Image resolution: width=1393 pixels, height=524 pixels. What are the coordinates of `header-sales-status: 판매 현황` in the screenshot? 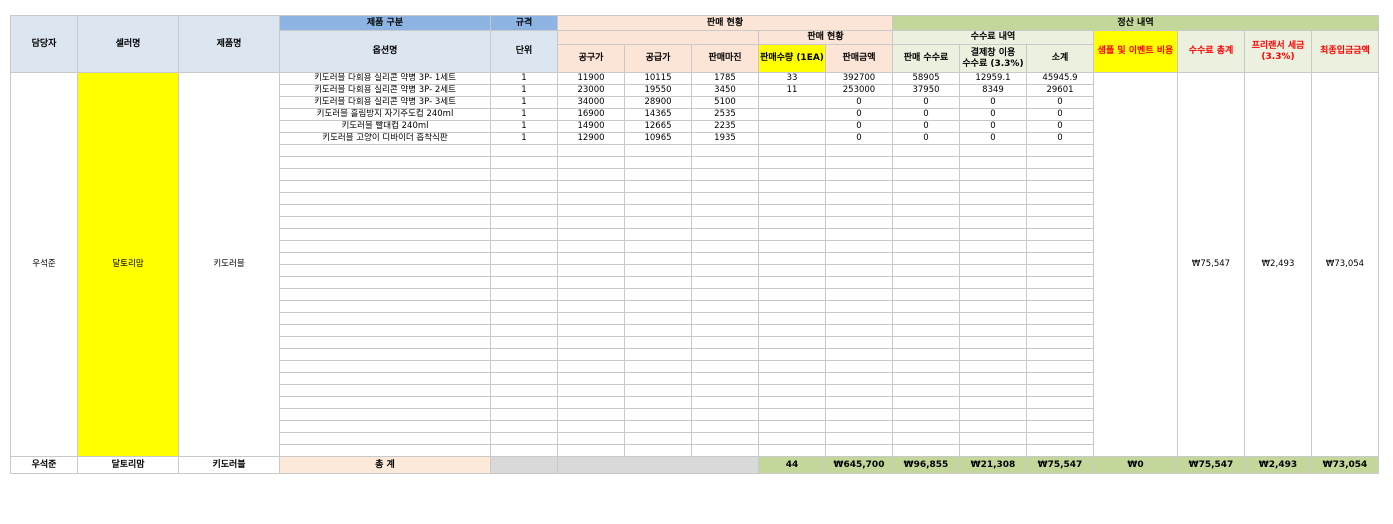 It's located at (725, 23).